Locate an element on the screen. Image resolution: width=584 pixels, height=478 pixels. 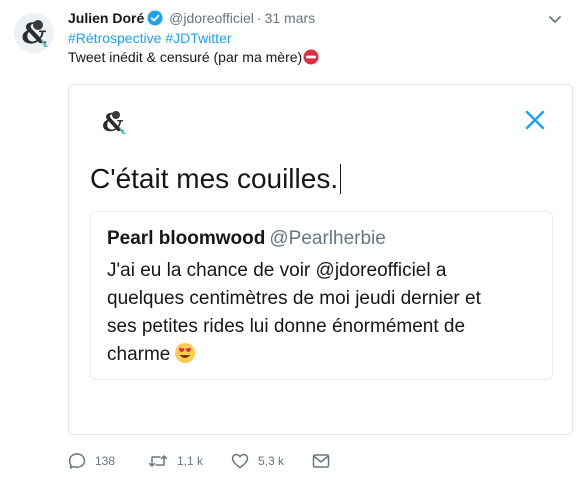
composer-text-content: C'était mes couilles. is located at coordinates (214, 178).